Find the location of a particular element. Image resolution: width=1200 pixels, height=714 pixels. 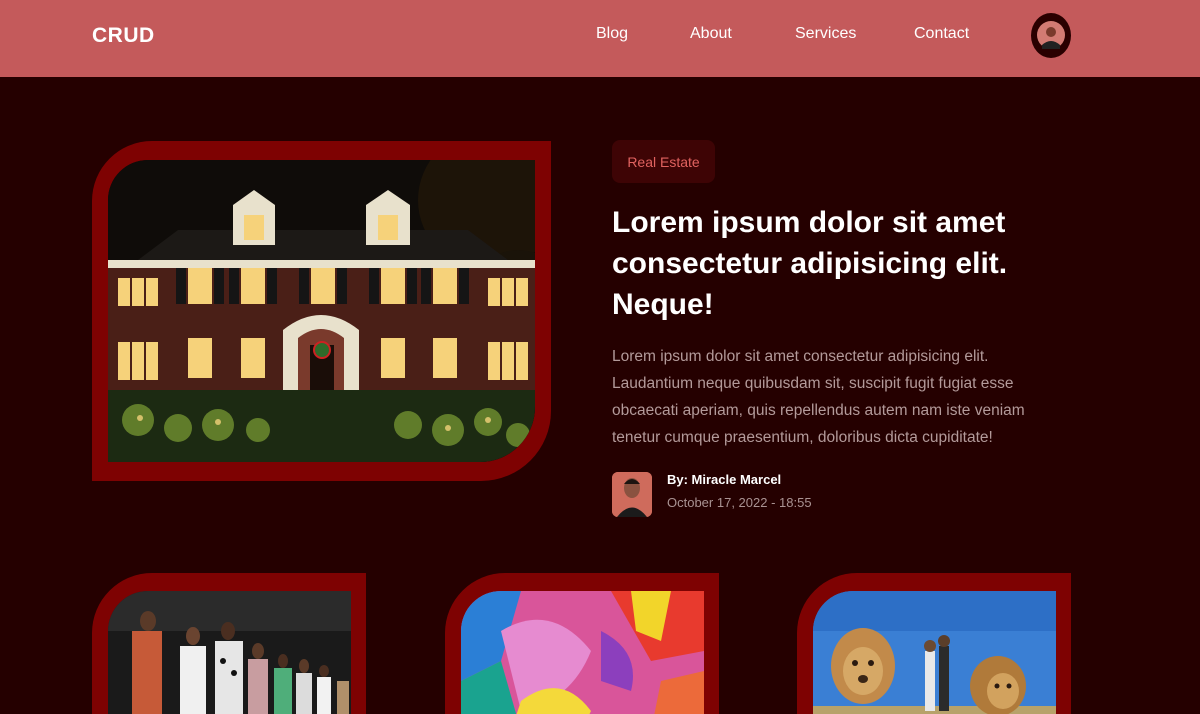

fashion-runway-image is located at coordinates (229, 652).